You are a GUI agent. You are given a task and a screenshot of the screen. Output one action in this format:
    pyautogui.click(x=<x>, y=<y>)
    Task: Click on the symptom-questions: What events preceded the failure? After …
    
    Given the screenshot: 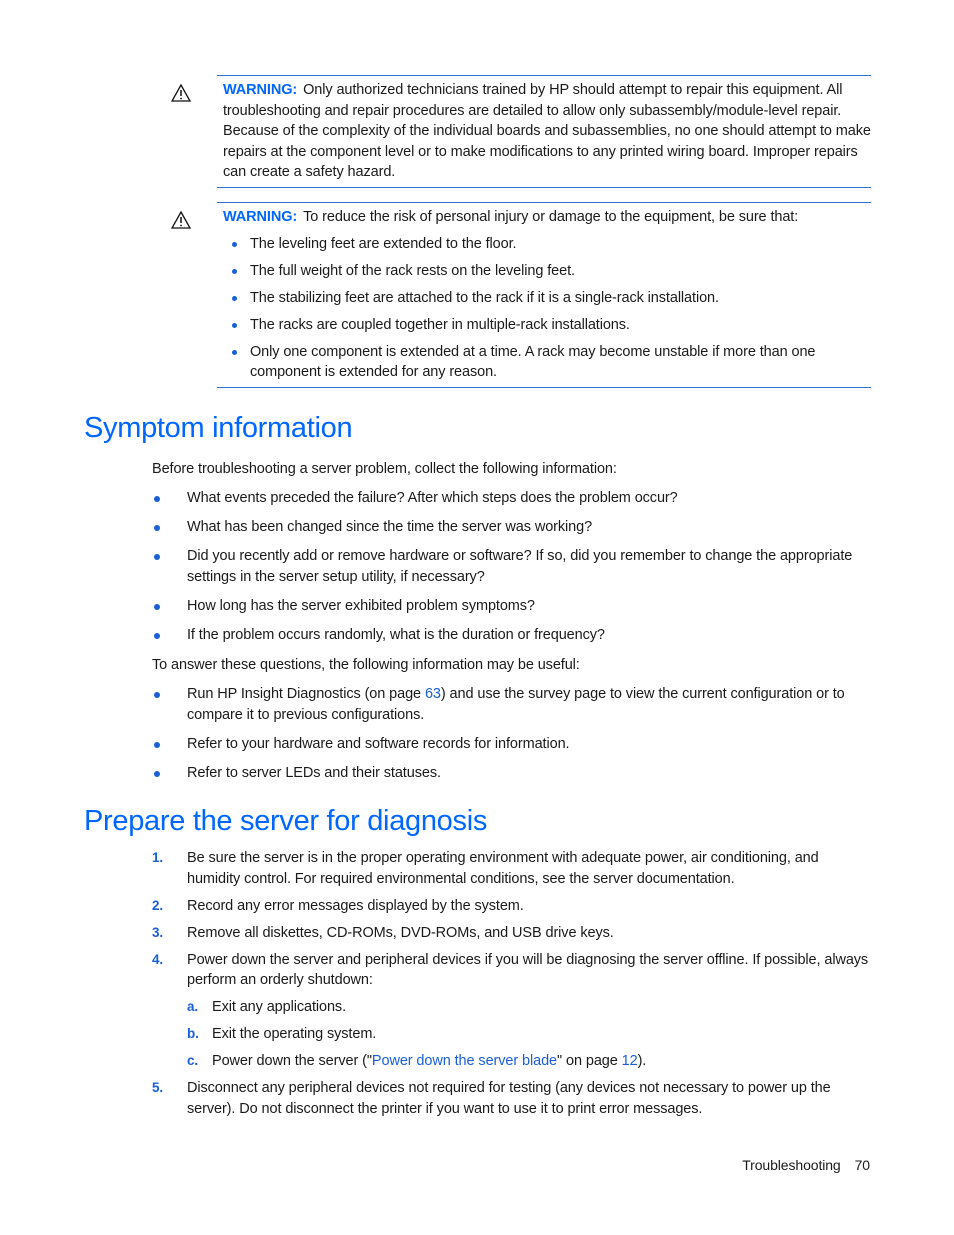 What is the action you would take?
    pyautogui.click(x=512, y=571)
    